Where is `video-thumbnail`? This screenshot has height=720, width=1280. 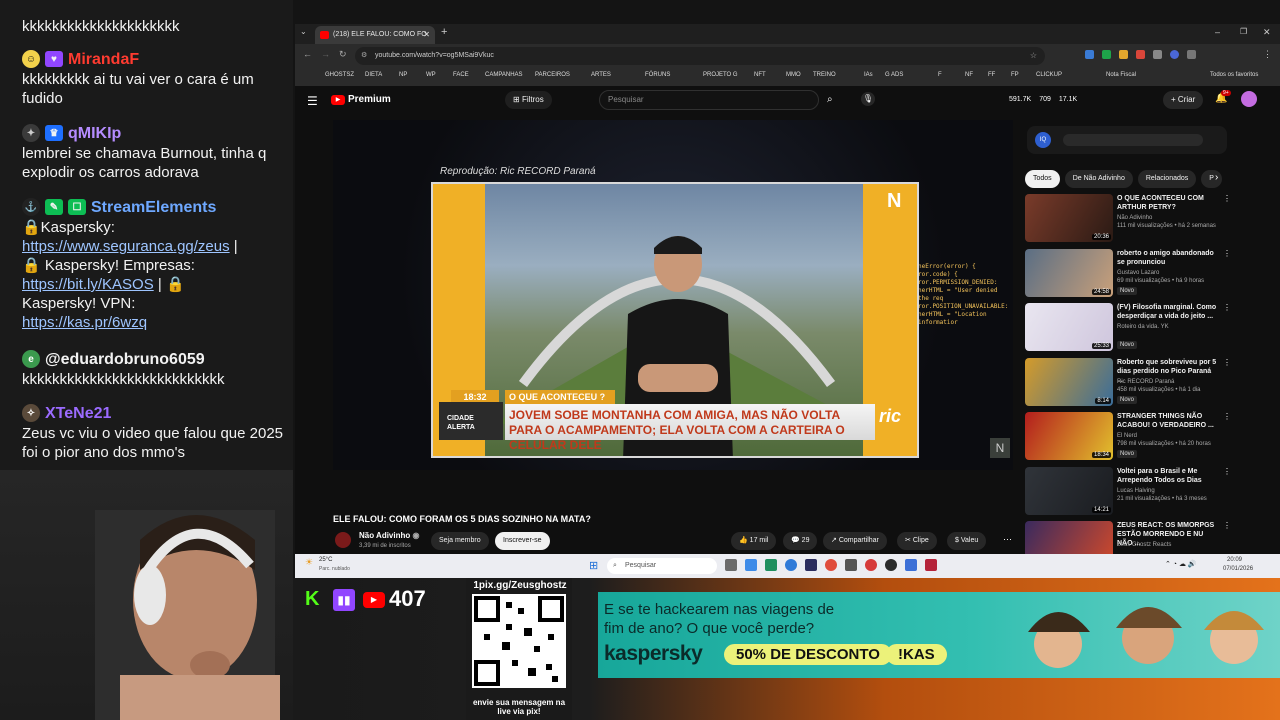
video-thumbnail is located at coordinates (1069, 537).